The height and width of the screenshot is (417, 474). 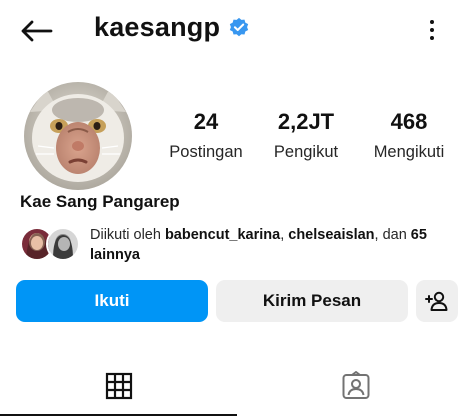 I want to click on username-group: kaesangp, so click(x=172, y=27).